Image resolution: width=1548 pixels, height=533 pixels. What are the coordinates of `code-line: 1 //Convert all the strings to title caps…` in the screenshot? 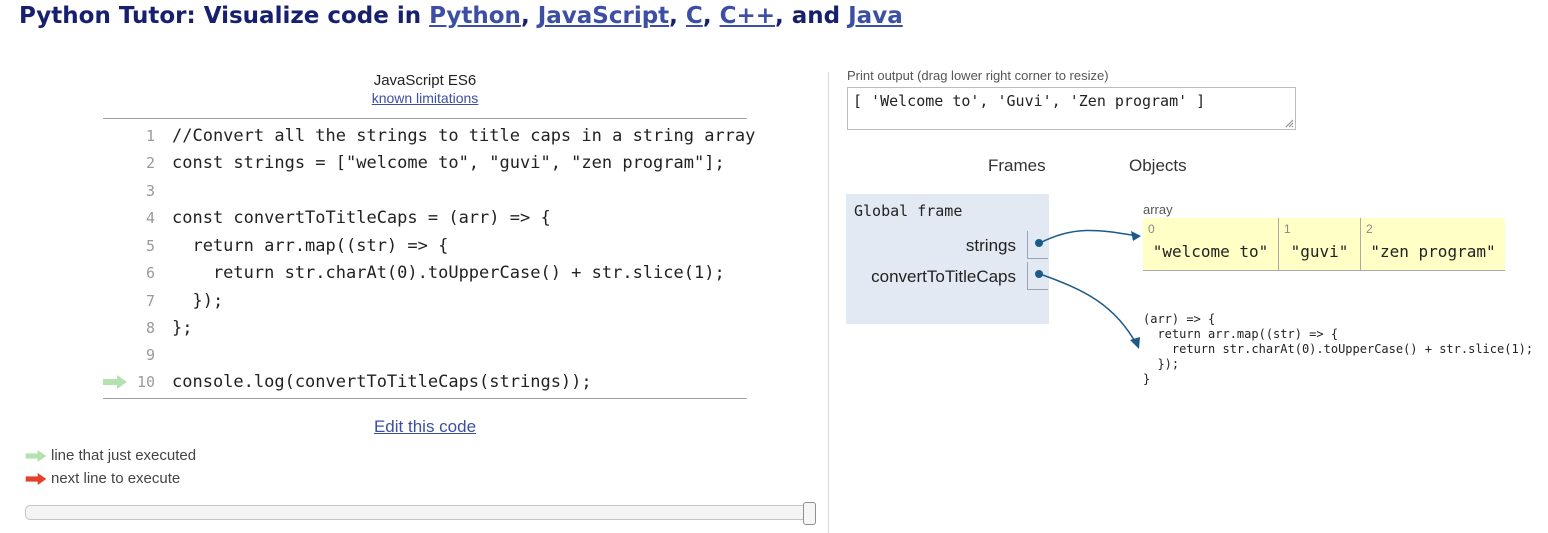 It's located at (429, 136).